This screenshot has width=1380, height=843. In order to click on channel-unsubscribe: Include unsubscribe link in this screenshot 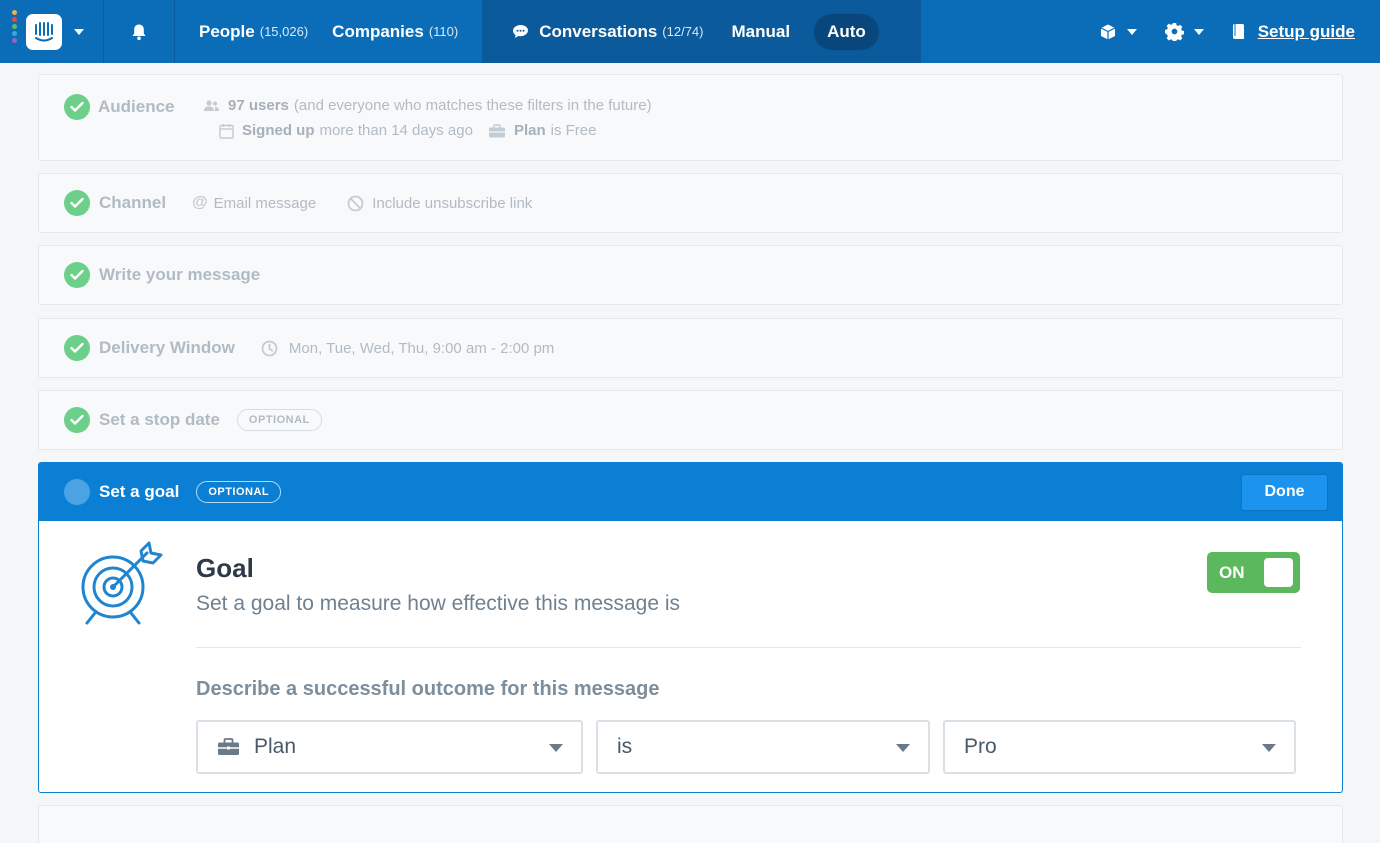, I will do `click(439, 203)`.